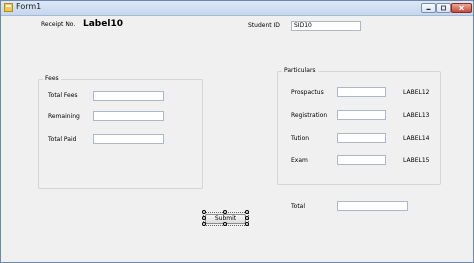 The image size is (474, 263). What do you see at coordinates (300, 70) in the screenshot?
I see `particulars-group-title: Particulars` at bounding box center [300, 70].